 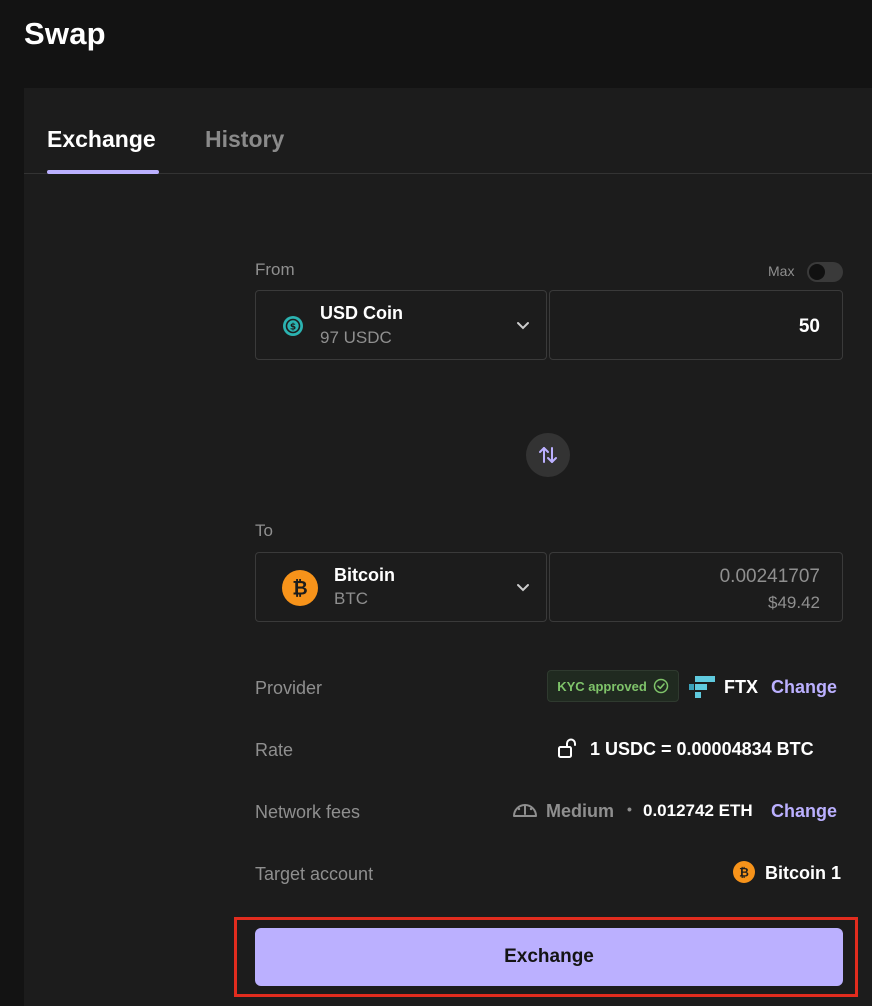 I want to click on provider-change-link: Change, so click(x=804, y=687).